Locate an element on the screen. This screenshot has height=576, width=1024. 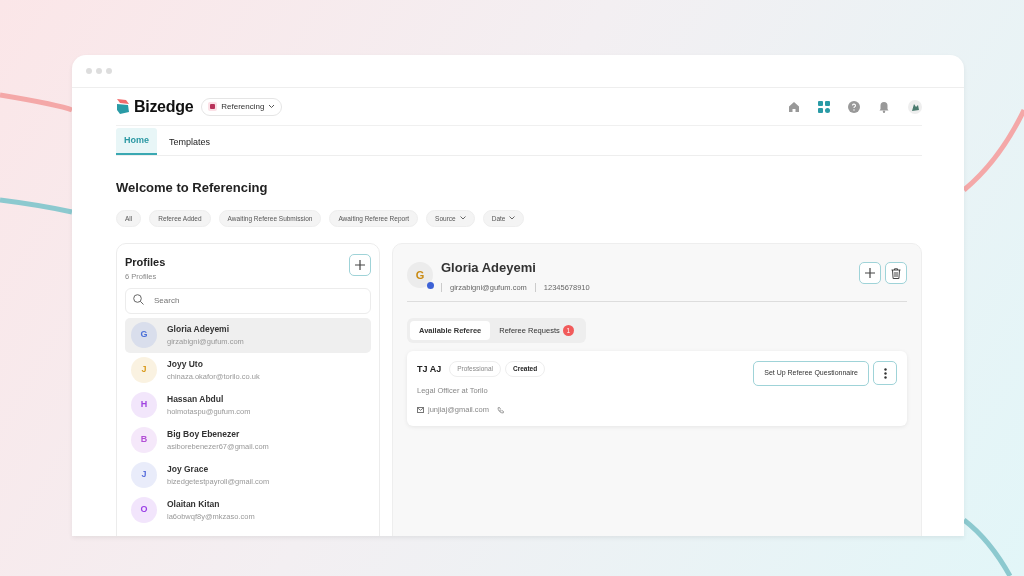
trash-icon is located at coordinates (896, 273).